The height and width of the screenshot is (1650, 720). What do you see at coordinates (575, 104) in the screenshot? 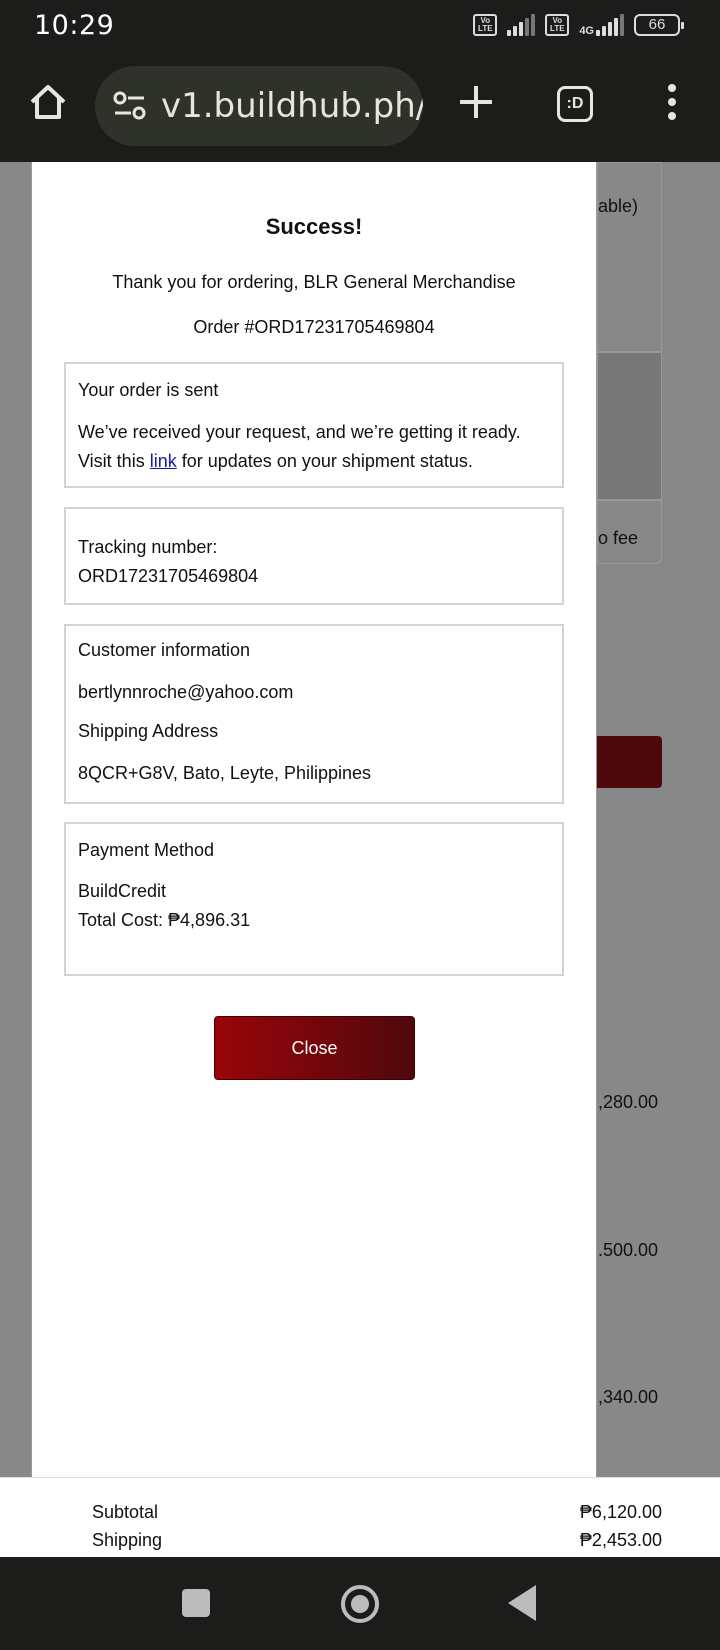
I see `tabs-icon: :D` at bounding box center [575, 104].